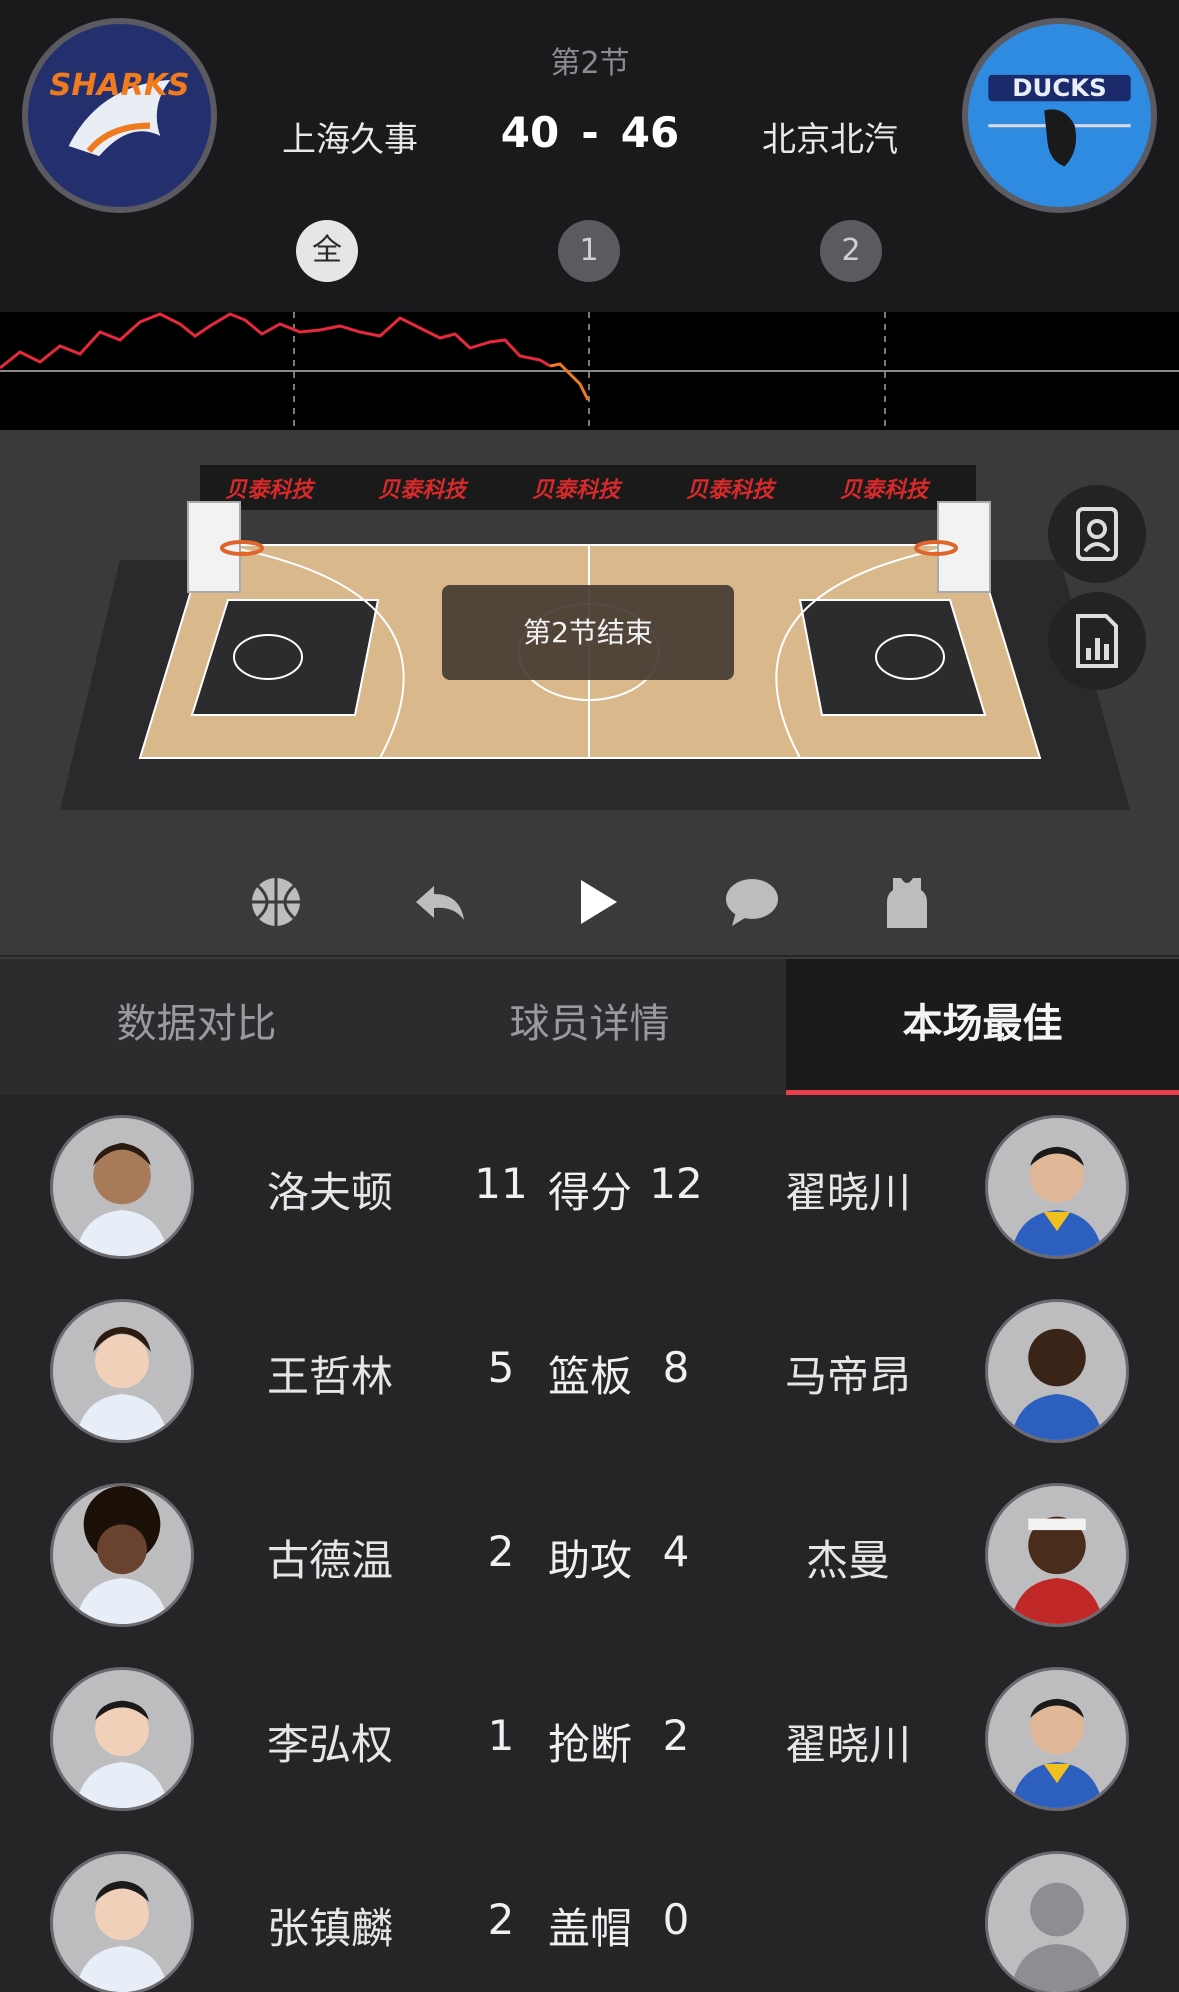 This screenshot has height=1992, width=1179. What do you see at coordinates (275, 341) in the screenshot?
I see `trend-line-home` at bounding box center [275, 341].